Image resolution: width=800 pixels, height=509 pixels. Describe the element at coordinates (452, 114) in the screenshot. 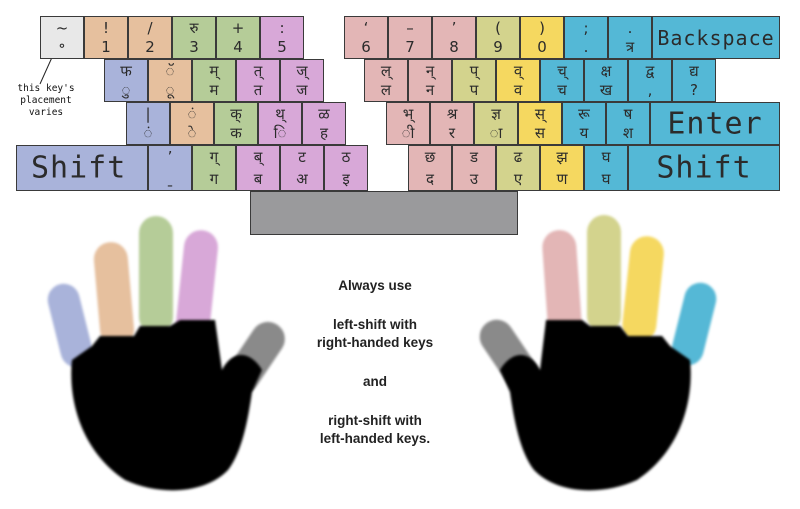

I see `k-j-shift-char: श्र` at that location.